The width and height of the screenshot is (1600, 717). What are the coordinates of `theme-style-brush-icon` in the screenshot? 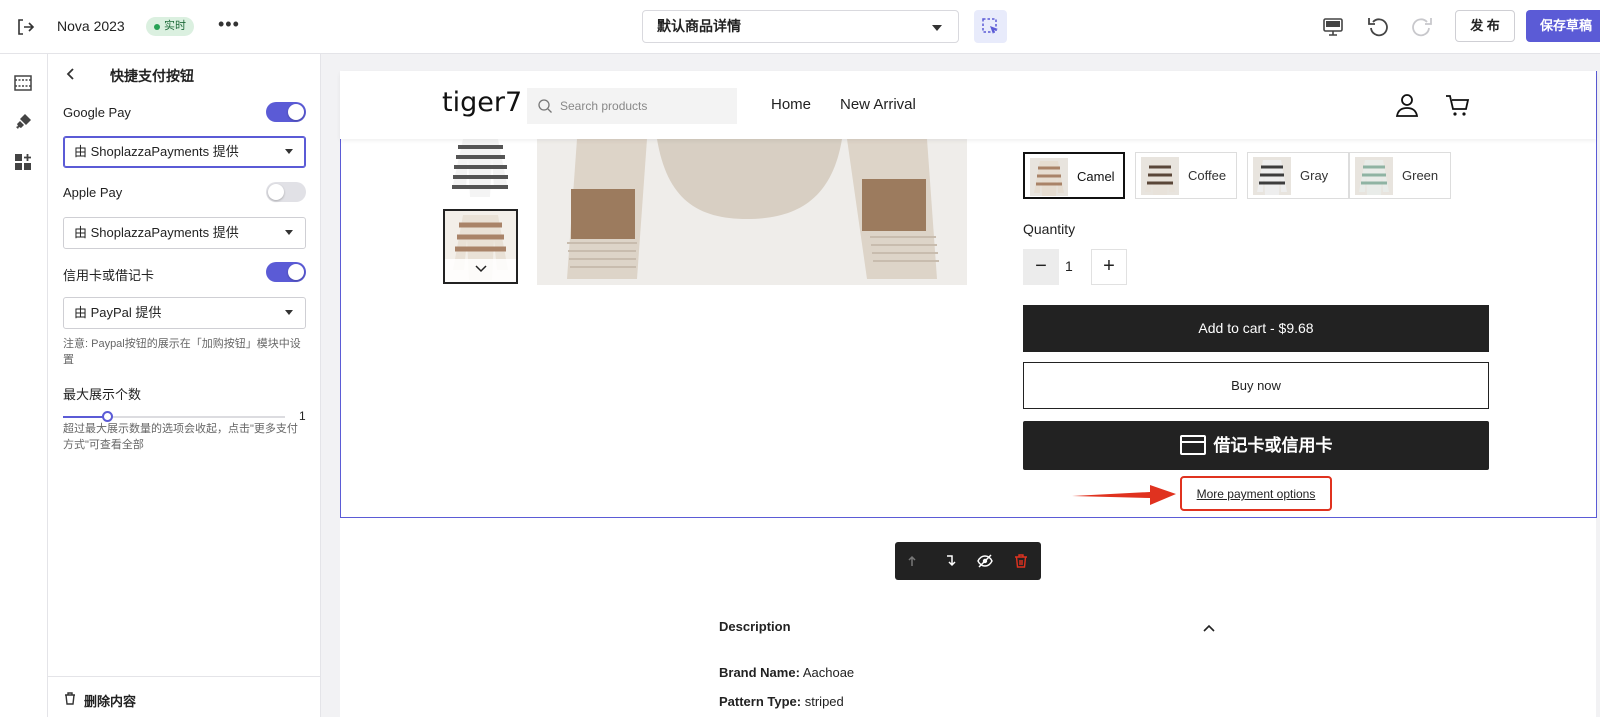 It's located at (23, 122).